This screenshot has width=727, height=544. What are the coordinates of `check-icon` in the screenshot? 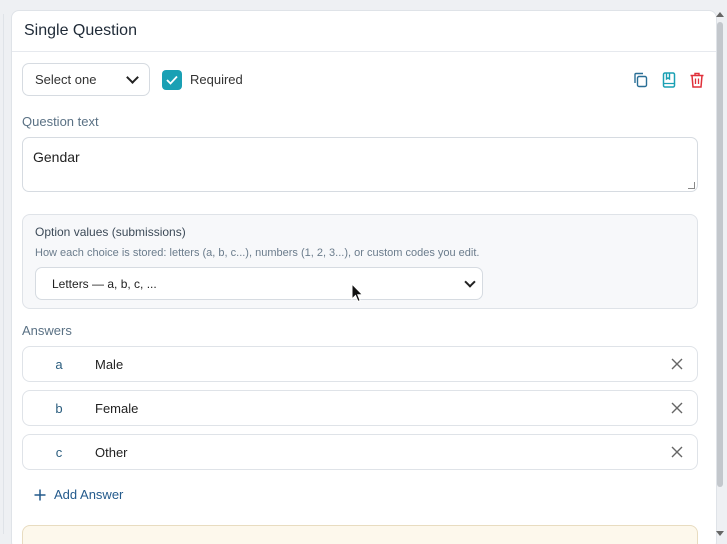 It's located at (172, 80).